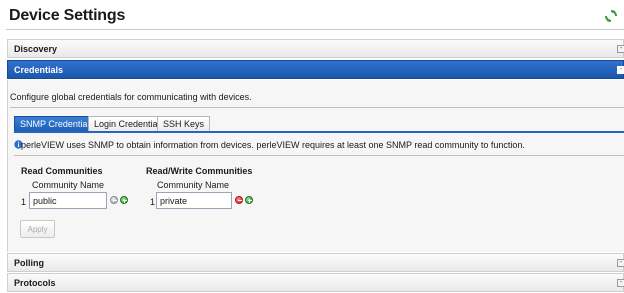 The height and width of the screenshot is (293, 624). What do you see at coordinates (193, 185) in the screenshot?
I see `read-write-community-name-header: Community Name` at bounding box center [193, 185].